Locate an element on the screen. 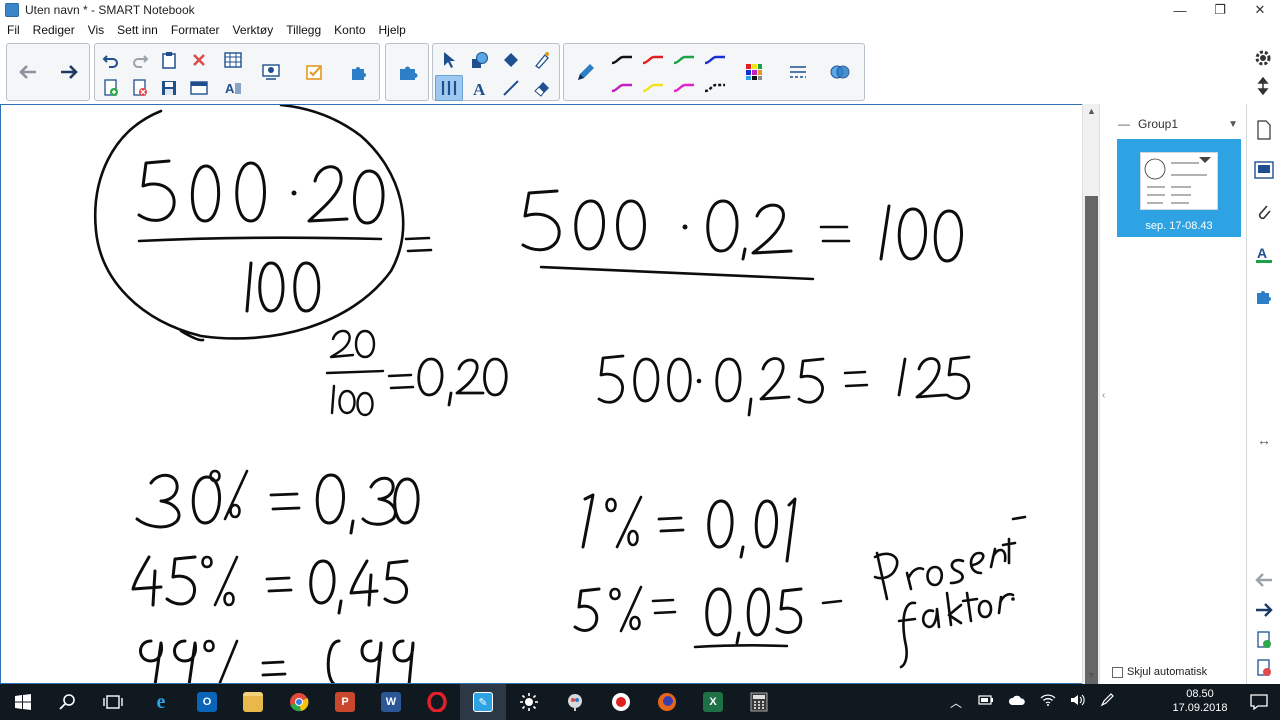 The image size is (1280, 720). attachments-tab-icon is located at coordinates (1264, 212).